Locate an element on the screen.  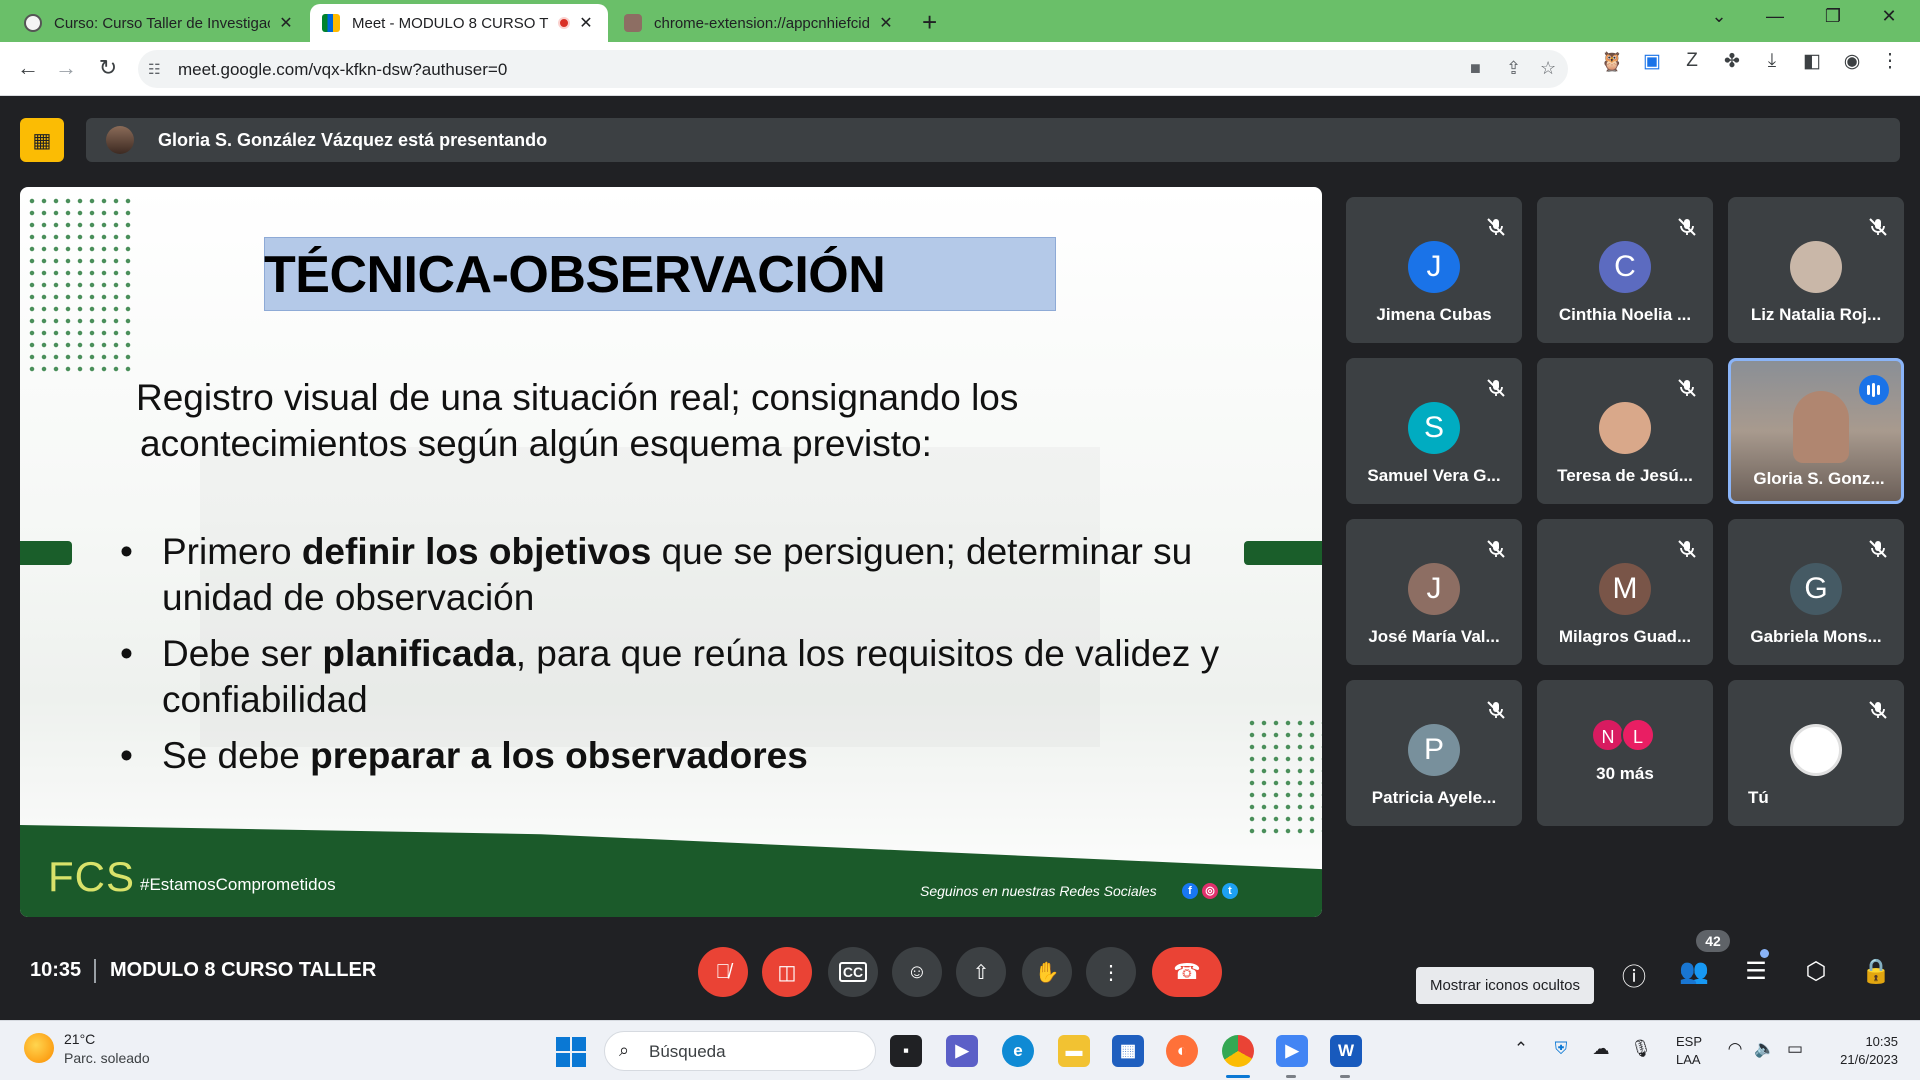
tab-search-icon: ⌄ is located at coordinates (1719, 16).